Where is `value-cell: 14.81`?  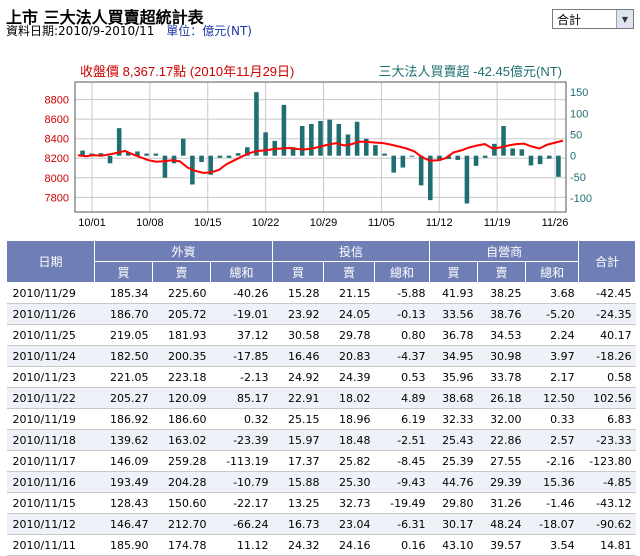
value-cell: 14.81 is located at coordinates (607, 545).